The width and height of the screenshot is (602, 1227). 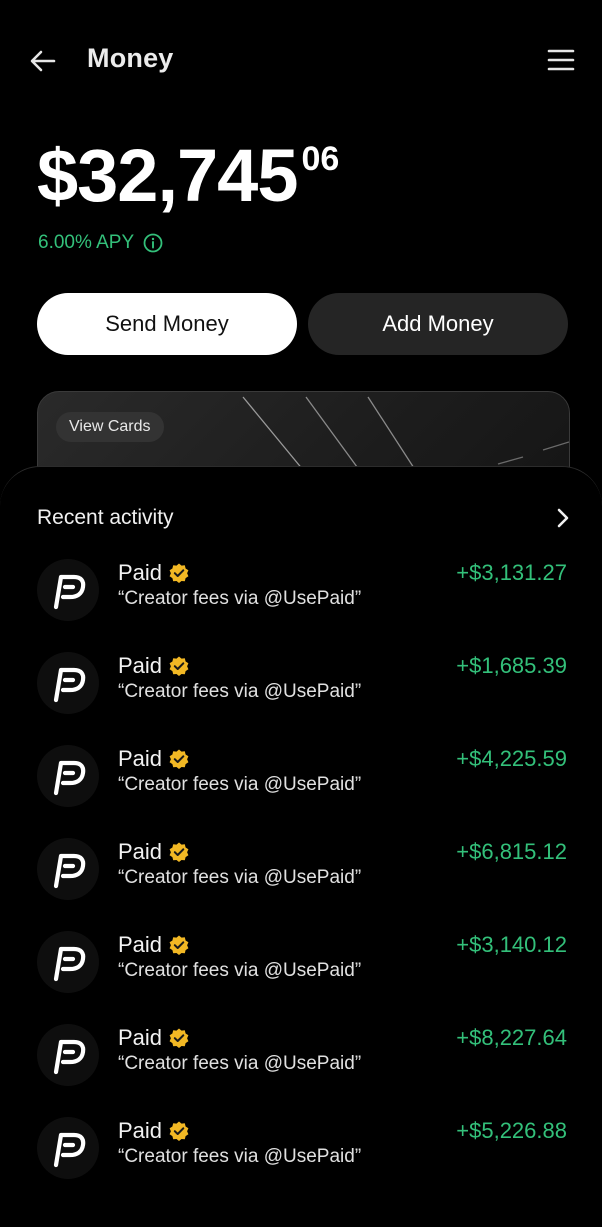 What do you see at coordinates (130, 58) in the screenshot?
I see `page-title: Money` at bounding box center [130, 58].